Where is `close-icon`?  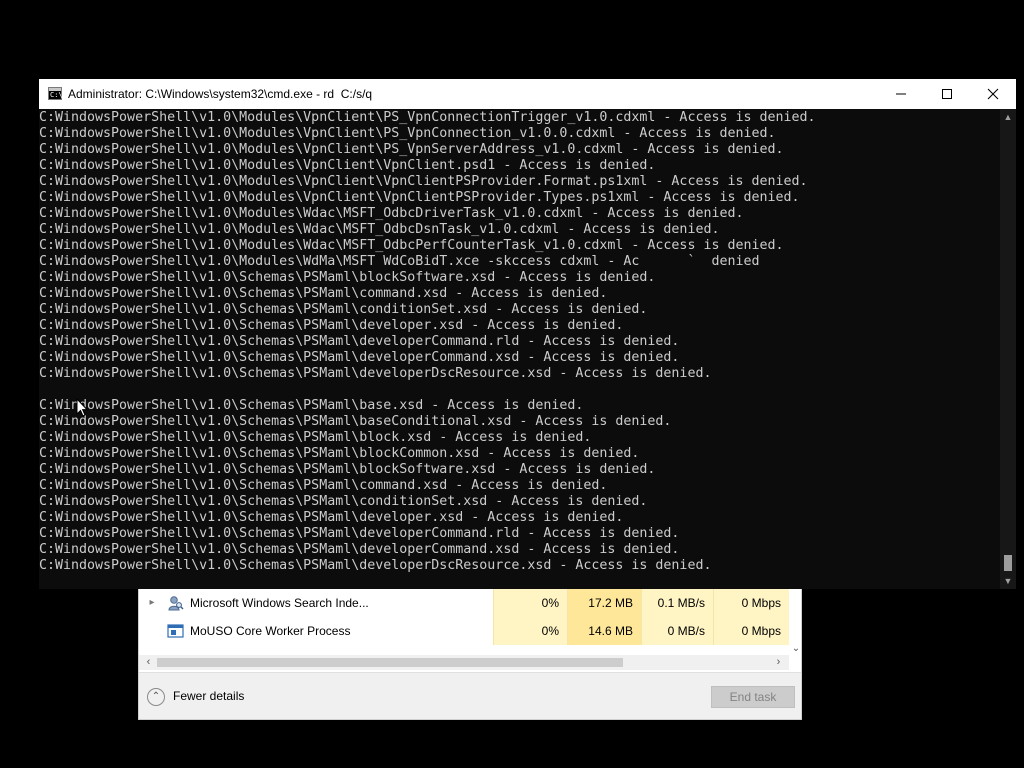 close-icon is located at coordinates (993, 94).